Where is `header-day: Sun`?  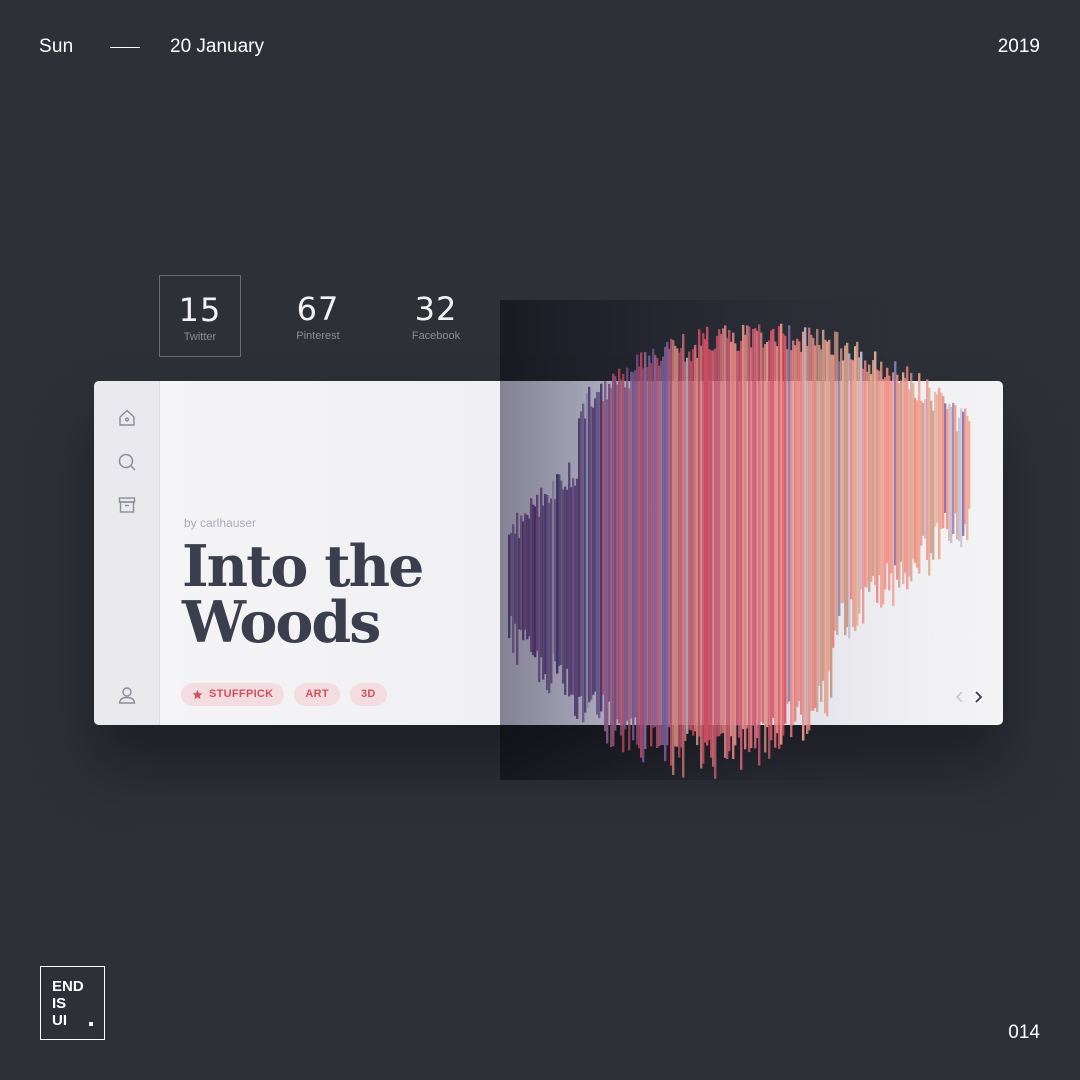 header-day: Sun is located at coordinates (56, 46).